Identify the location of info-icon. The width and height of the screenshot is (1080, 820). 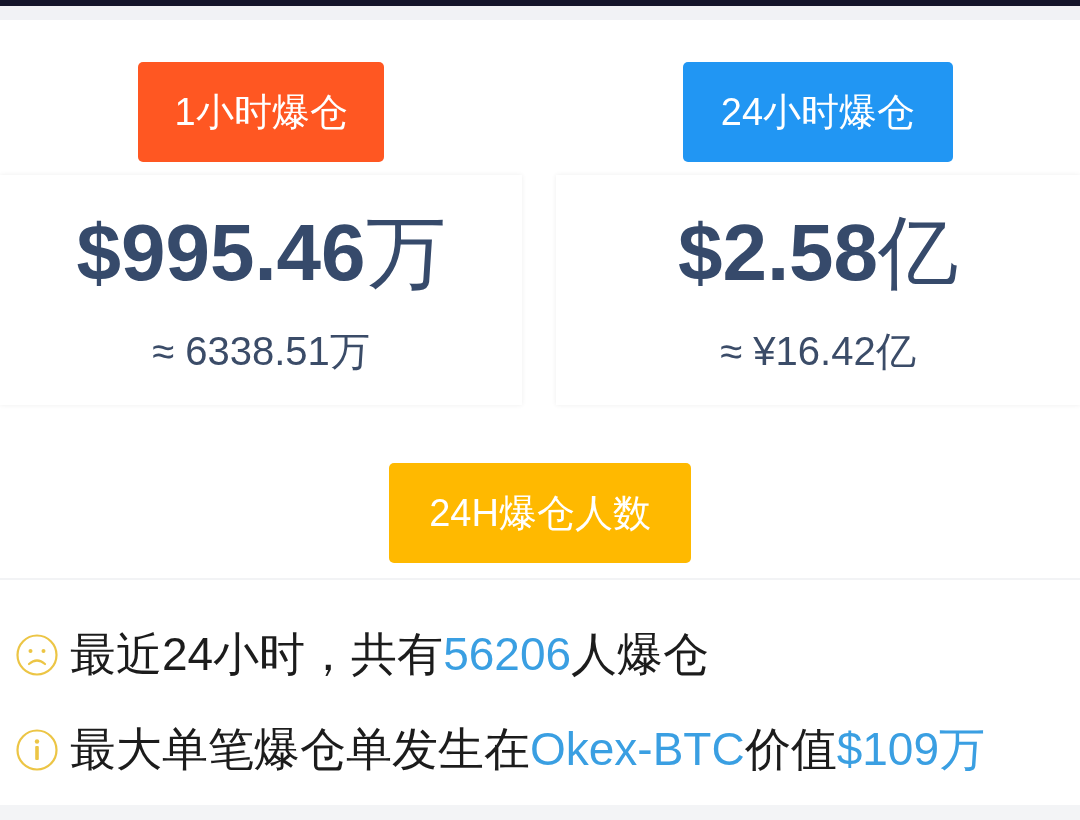
(37, 749).